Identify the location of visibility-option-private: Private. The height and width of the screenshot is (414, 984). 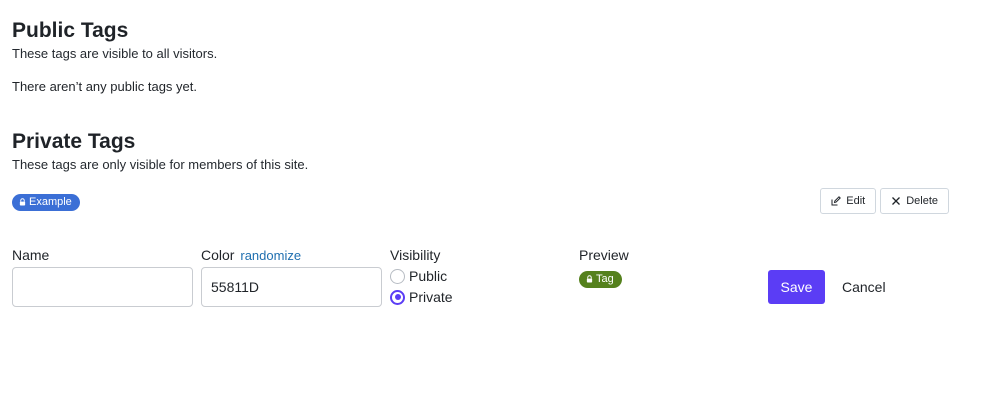
(421, 297).